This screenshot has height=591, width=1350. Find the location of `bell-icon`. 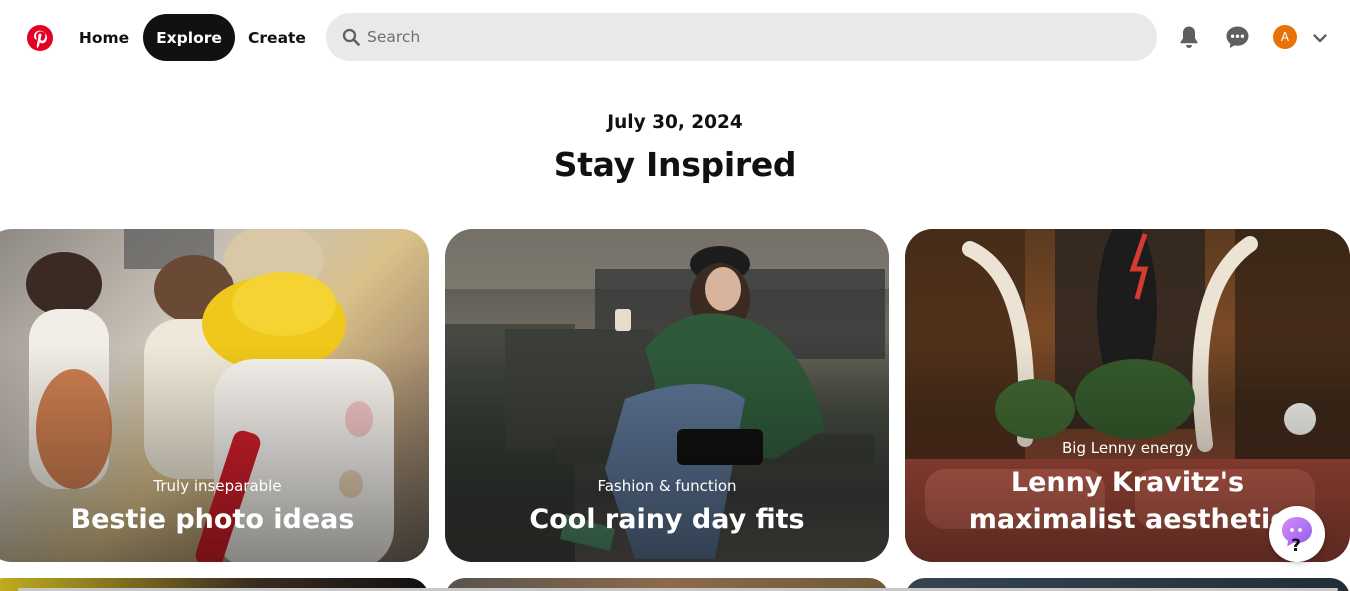

bell-icon is located at coordinates (1189, 37).